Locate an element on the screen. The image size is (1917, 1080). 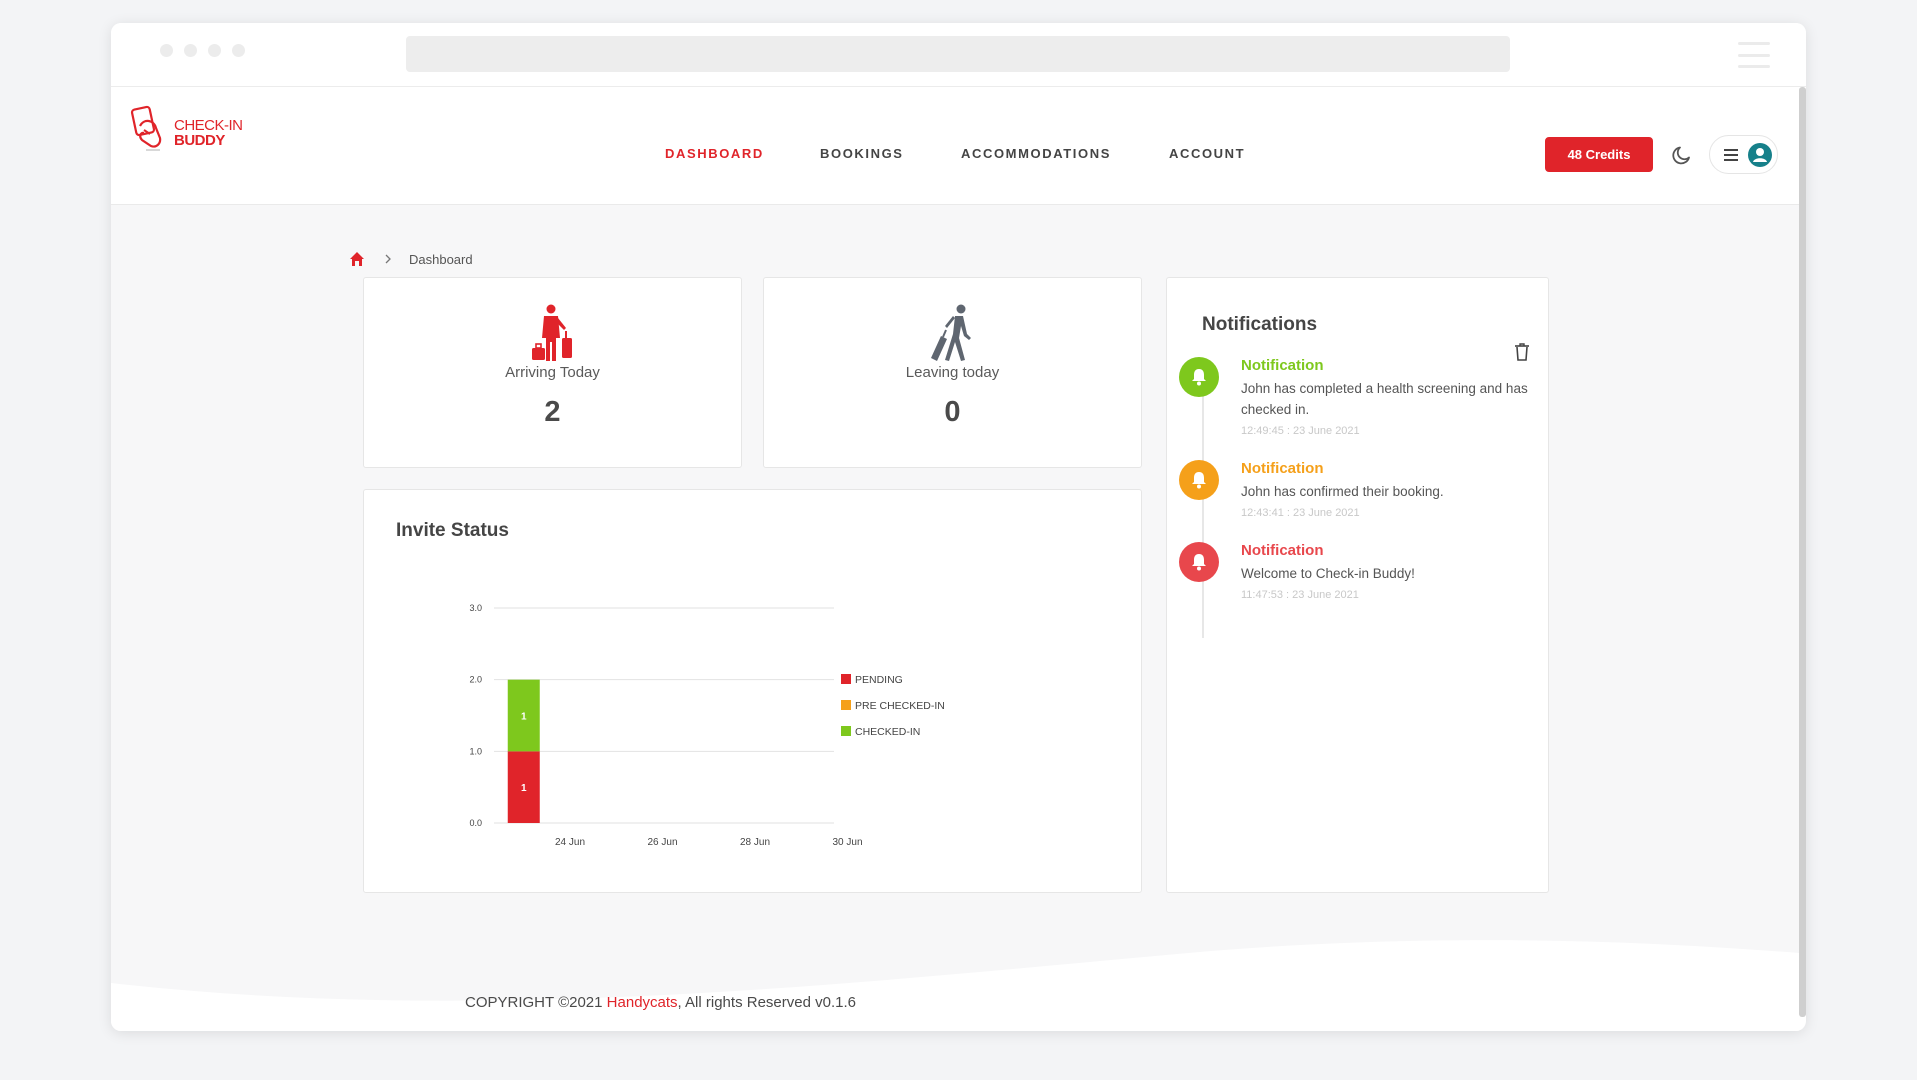
chart-y-tick-label: 3.0 is located at coordinates (475, 608).